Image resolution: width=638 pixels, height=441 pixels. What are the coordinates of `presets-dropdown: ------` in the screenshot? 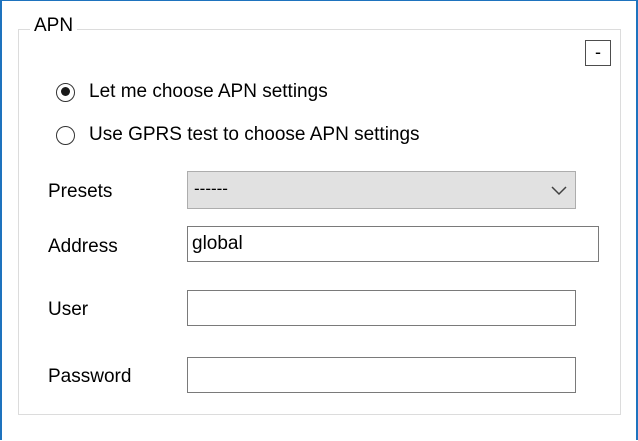 It's located at (381, 190).